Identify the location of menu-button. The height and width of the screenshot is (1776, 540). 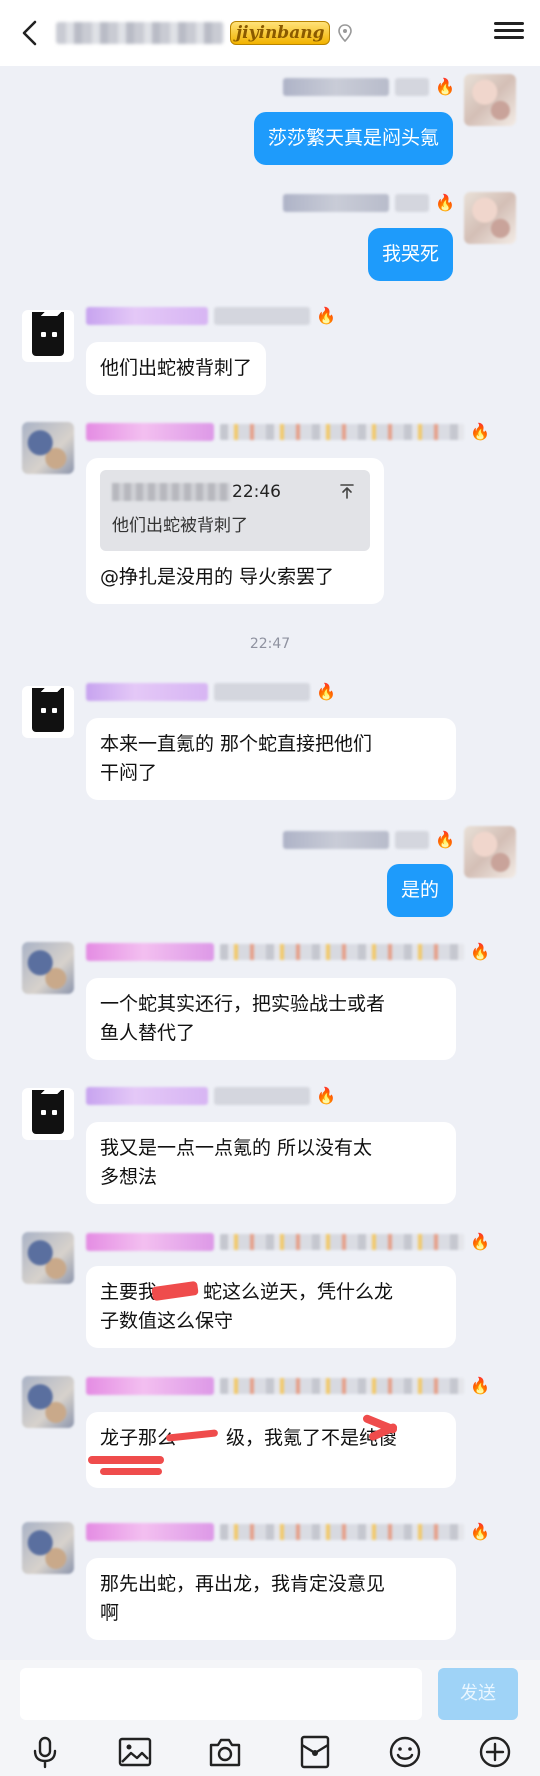
(509, 33).